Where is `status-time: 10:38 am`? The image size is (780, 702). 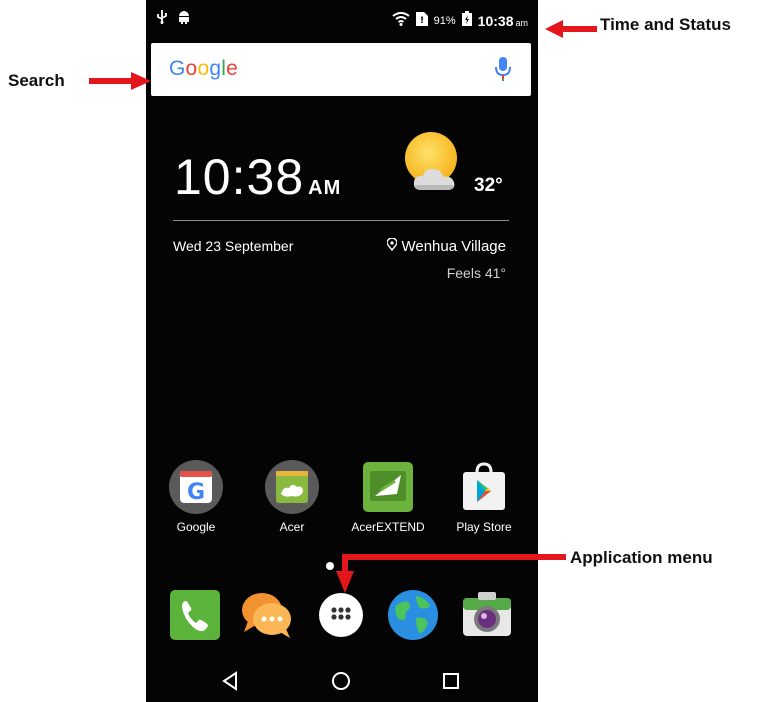
status-time: 10:38 am is located at coordinates (502, 21).